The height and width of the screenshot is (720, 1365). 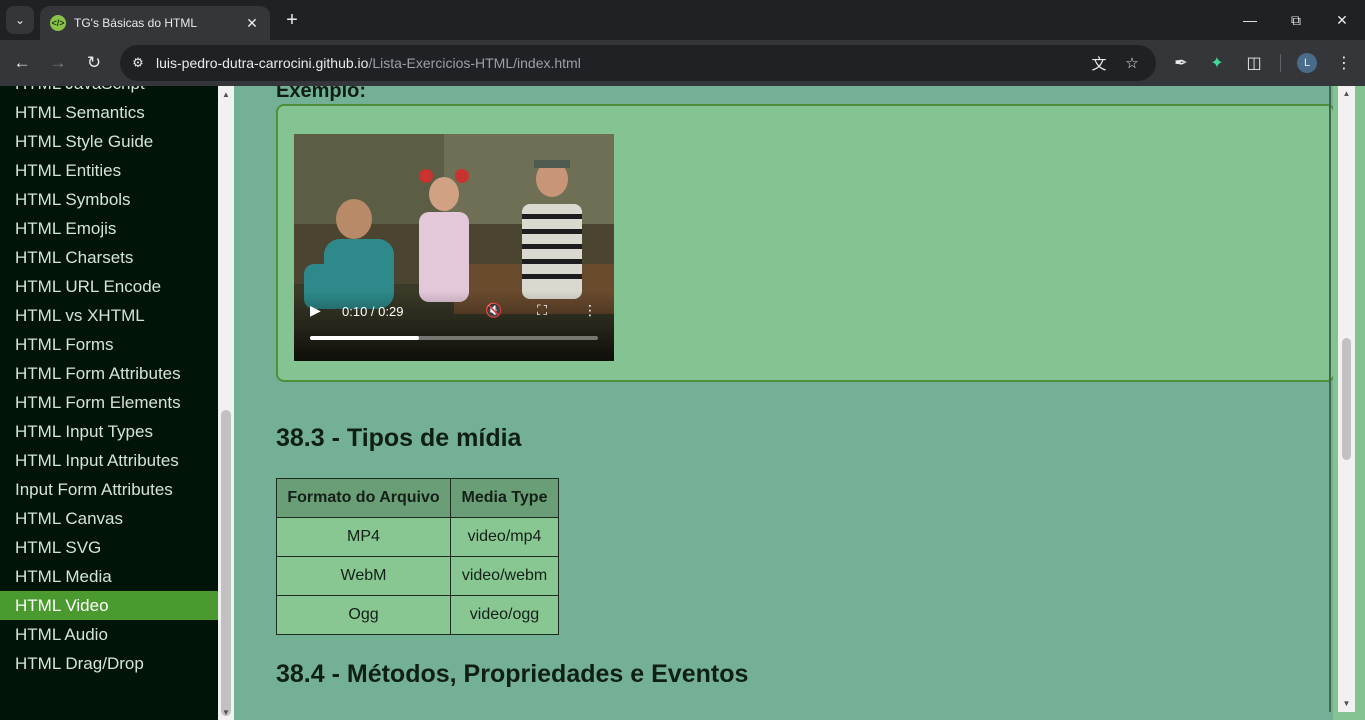 What do you see at coordinates (109, 373) in the screenshot?
I see `sidebar-item-html-form-attributes: HTML Form Attributes` at bounding box center [109, 373].